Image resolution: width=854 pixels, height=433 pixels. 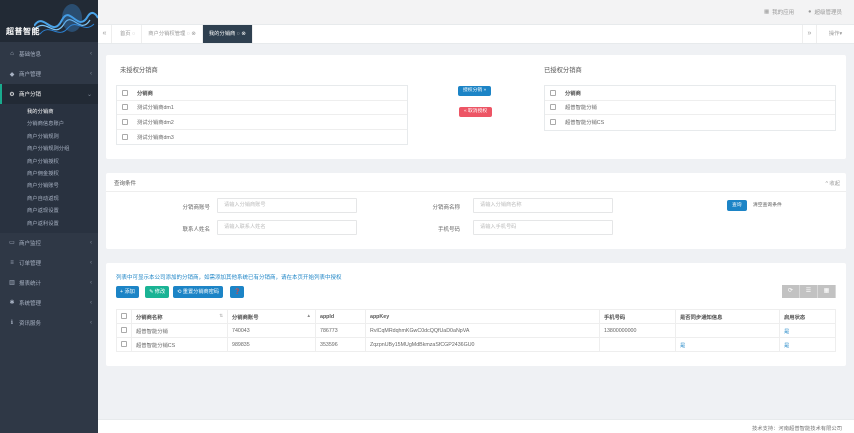 I want to click on sidebar-subitem: 我的分销商, so click(x=49, y=112).